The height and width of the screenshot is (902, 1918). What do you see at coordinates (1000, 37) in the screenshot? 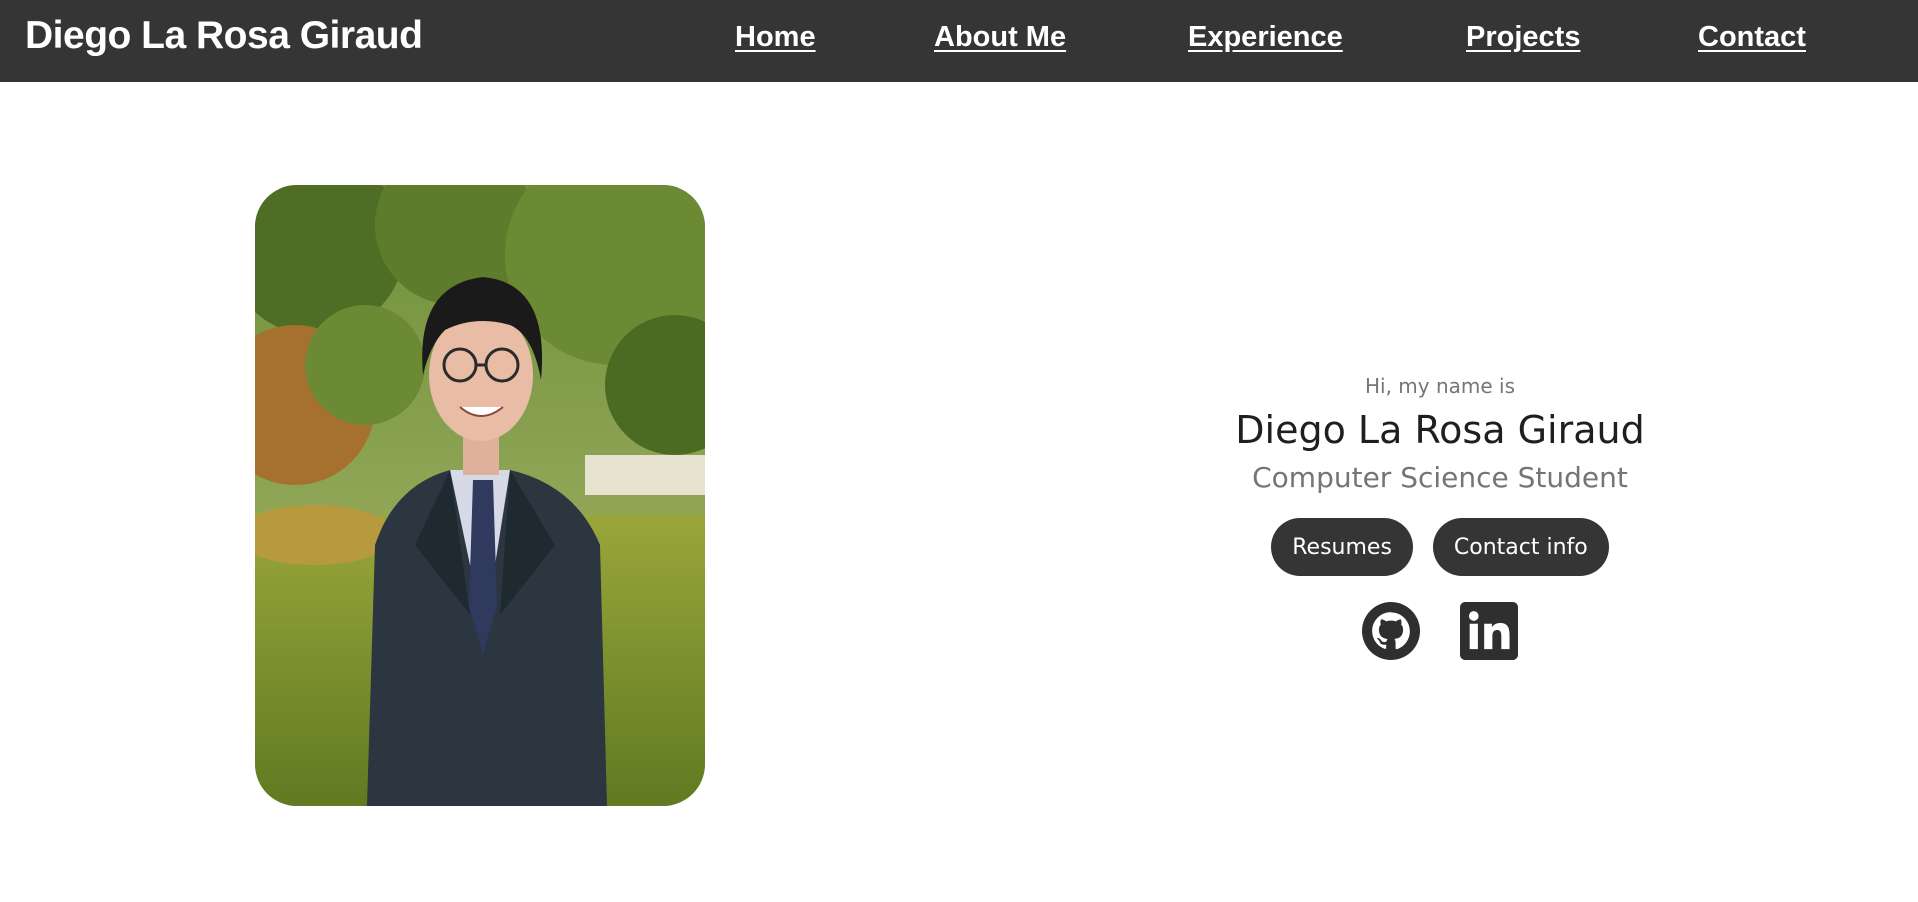
I see `nav-link-about-me: About Me` at bounding box center [1000, 37].